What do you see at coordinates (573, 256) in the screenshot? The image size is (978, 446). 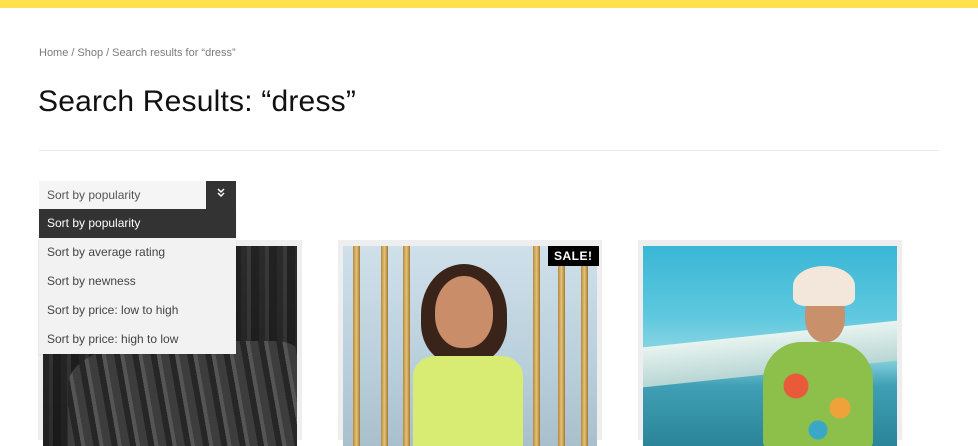 I see `sale-badge: SALE!` at bounding box center [573, 256].